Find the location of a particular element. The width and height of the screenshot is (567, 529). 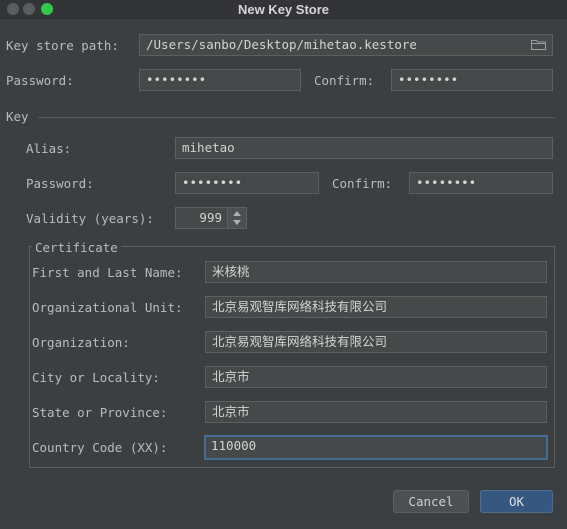

key-section-label: Key is located at coordinates (17, 116).